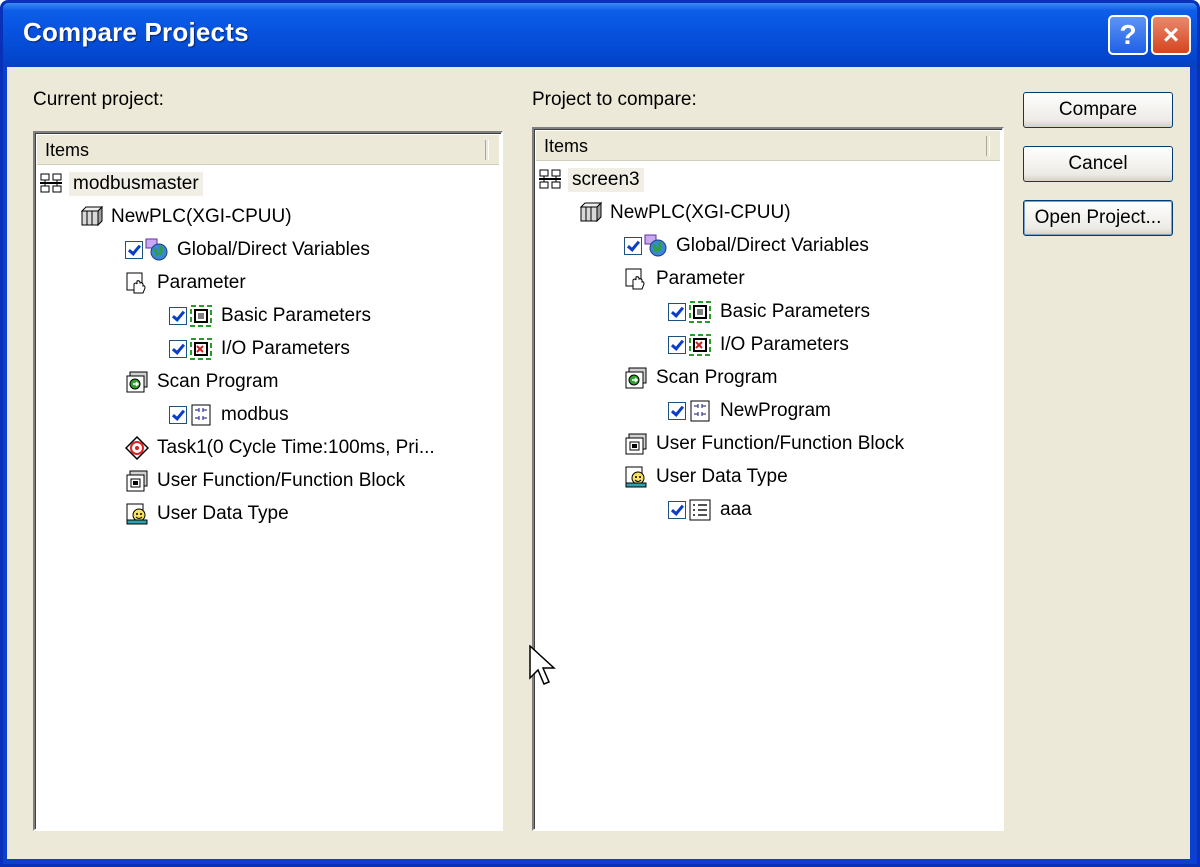  What do you see at coordinates (542, 665) in the screenshot?
I see `mouse-cursor-icon` at bounding box center [542, 665].